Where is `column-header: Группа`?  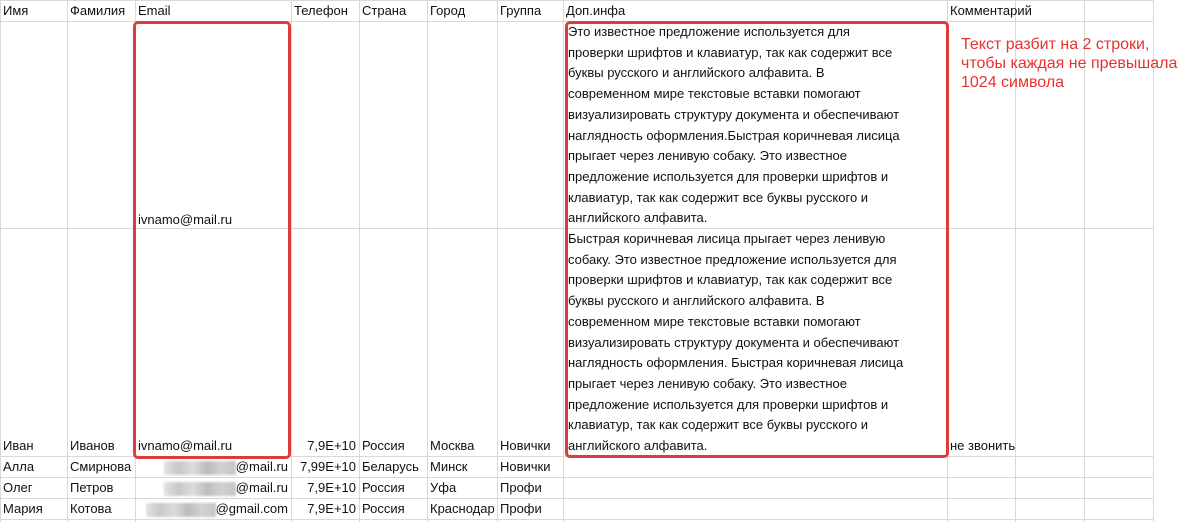
column-header: Группа is located at coordinates (530, 11).